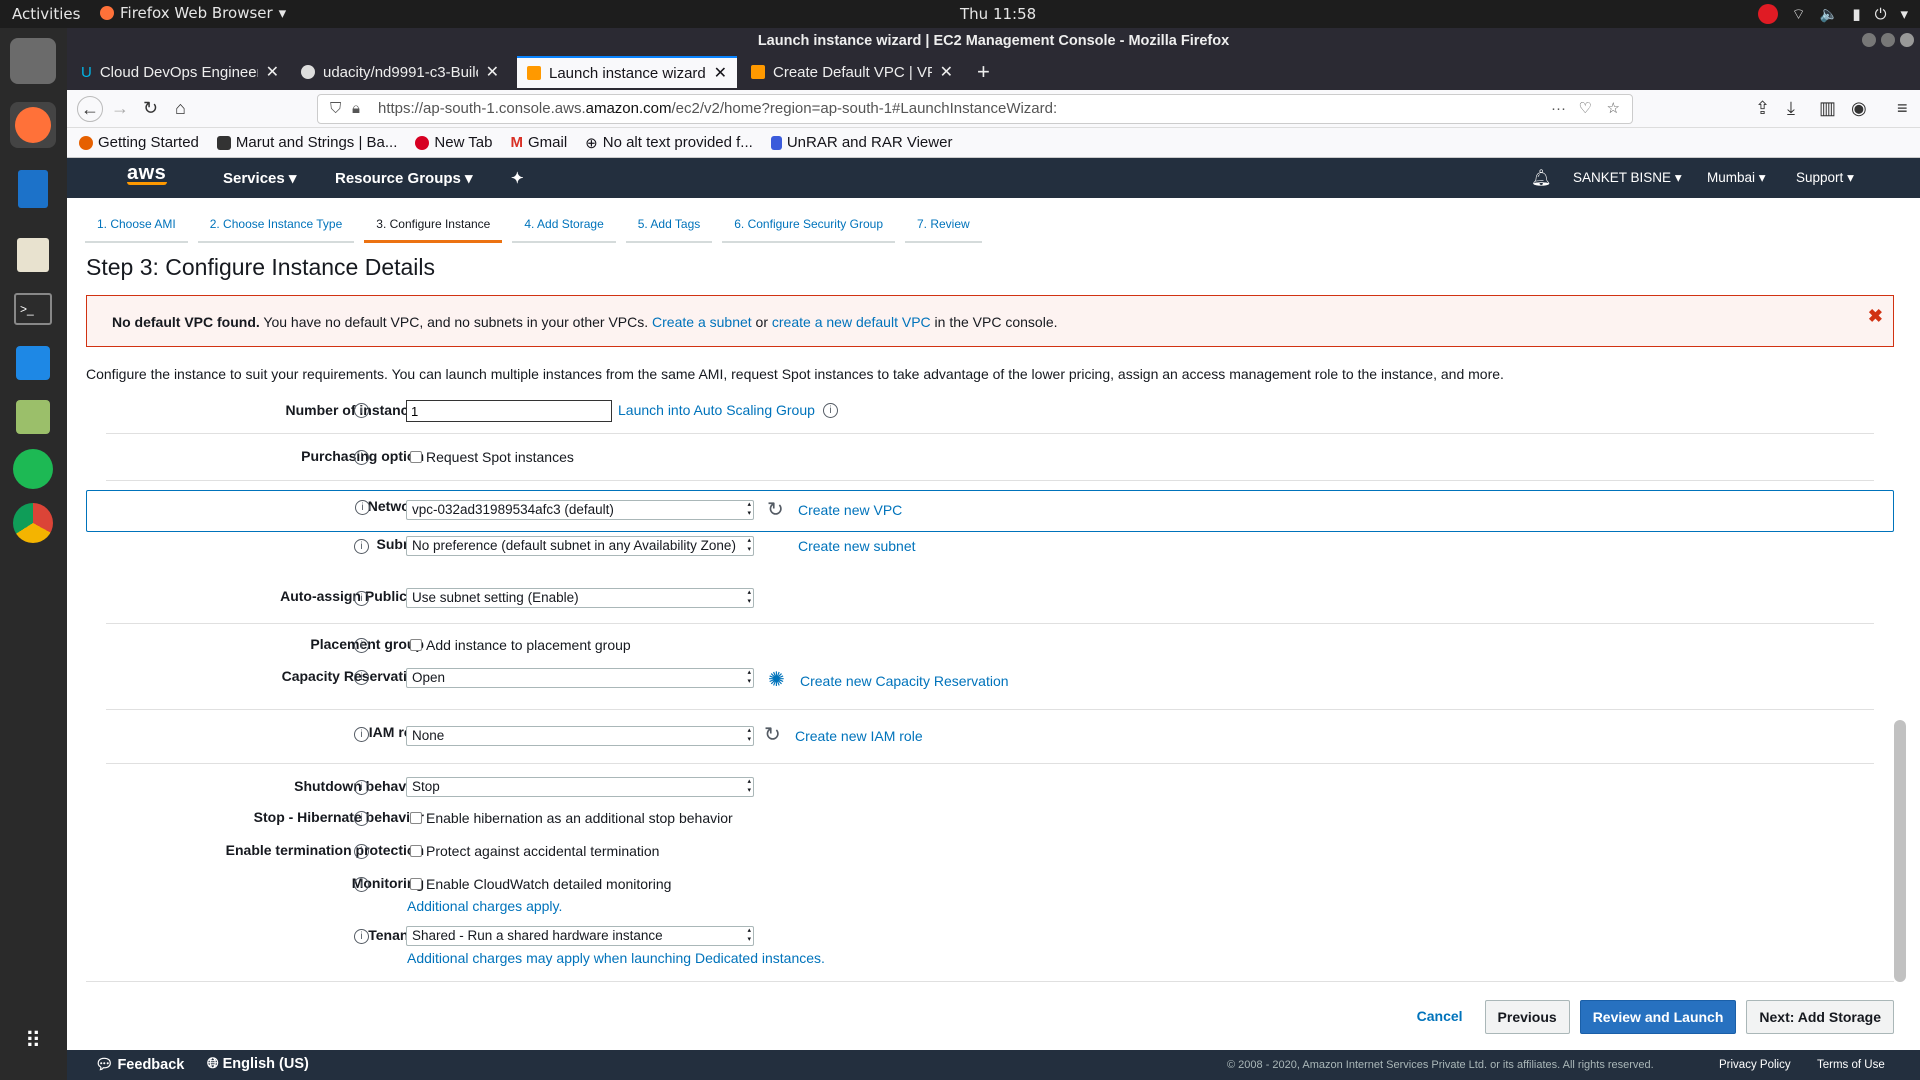 This screenshot has height=1080, width=1920. What do you see at coordinates (1859, 108) in the screenshot?
I see `account-icon: ◉` at bounding box center [1859, 108].